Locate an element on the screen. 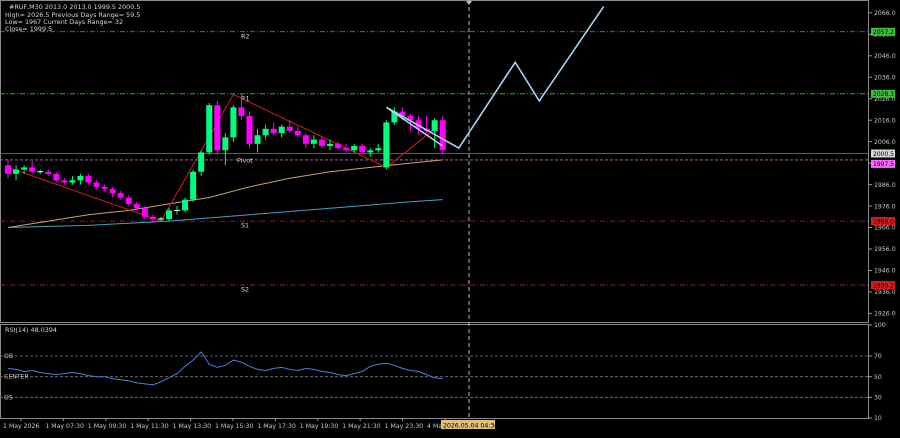  rsi-tick-label: 100 is located at coordinates (880, 325).